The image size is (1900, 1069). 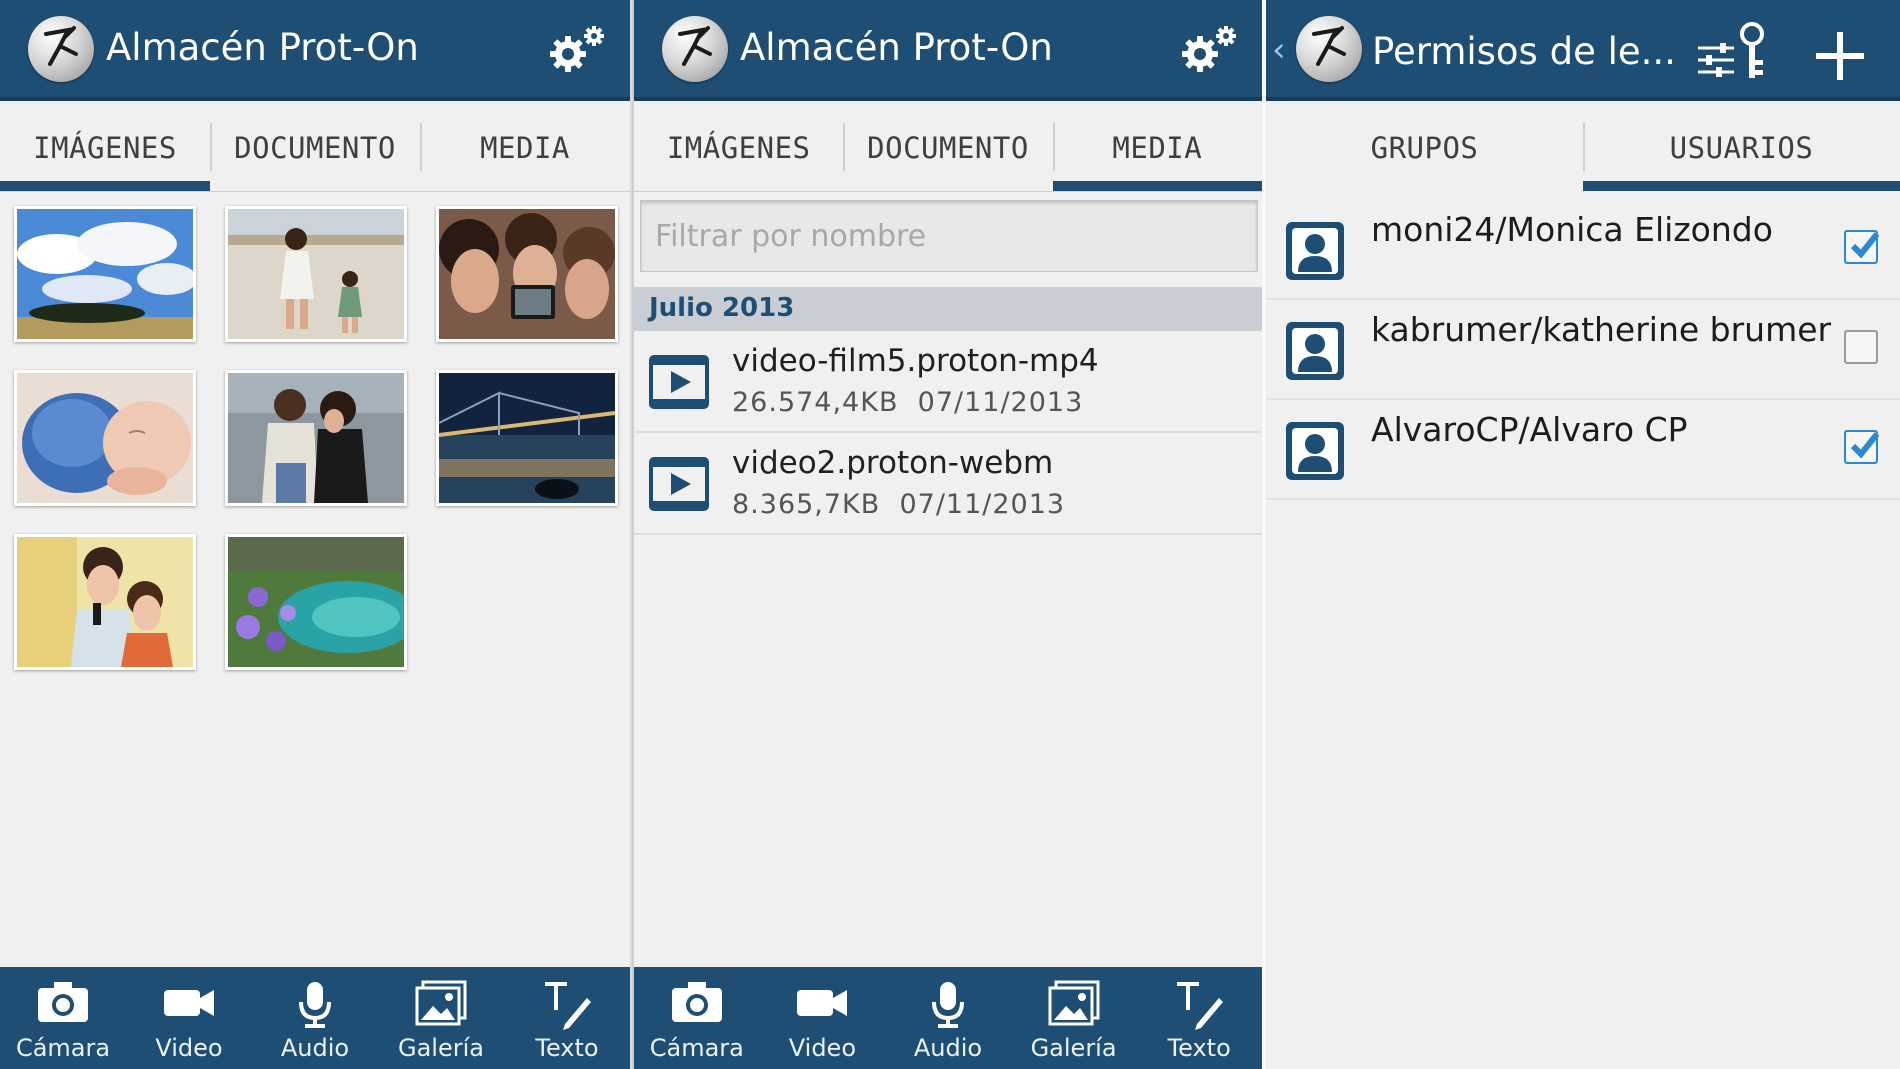 I want to click on permissions-key-icon, so click(x=1732, y=54).